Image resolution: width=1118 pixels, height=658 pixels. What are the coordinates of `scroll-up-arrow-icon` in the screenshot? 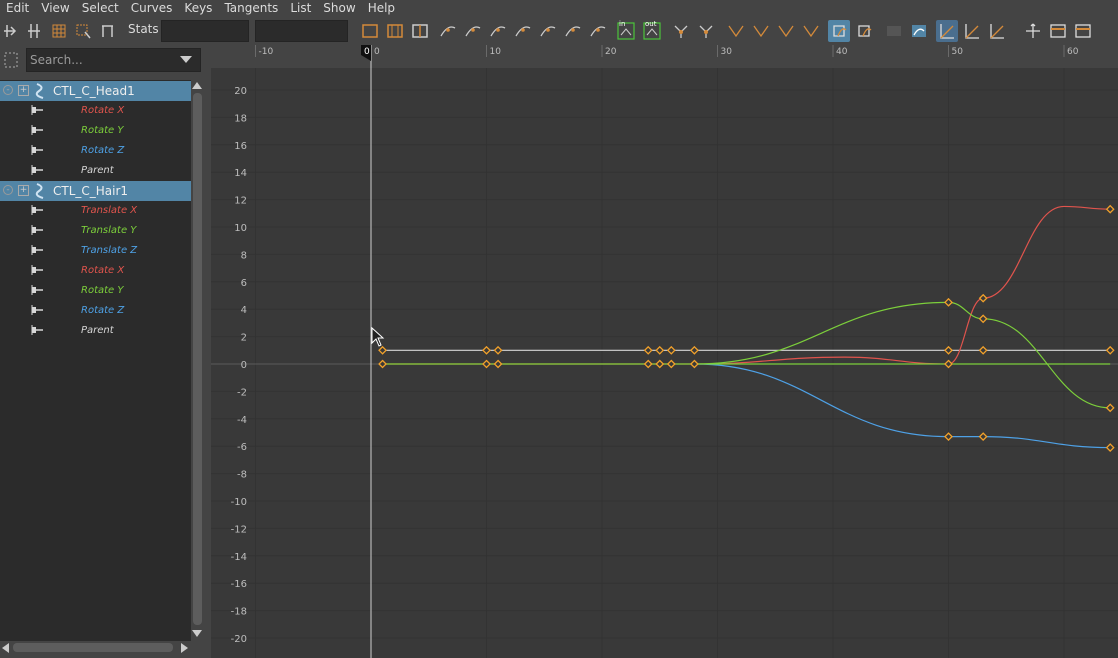 It's located at (197, 85).